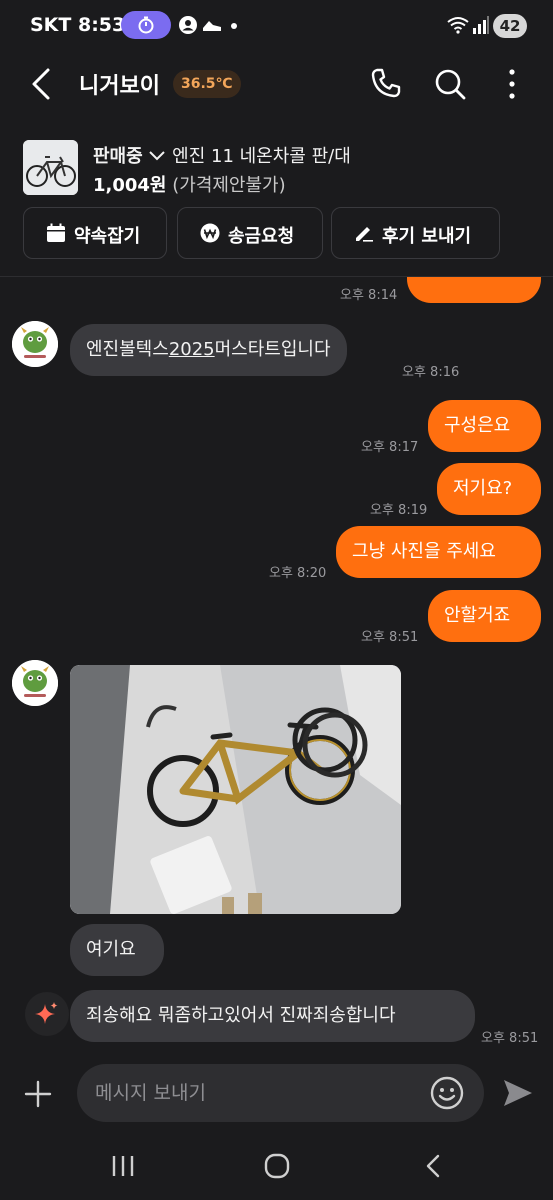 This screenshot has width=553, height=1200. What do you see at coordinates (207, 84) in the screenshot?
I see `manner-temperature-badge: 36.5℃` at bounding box center [207, 84].